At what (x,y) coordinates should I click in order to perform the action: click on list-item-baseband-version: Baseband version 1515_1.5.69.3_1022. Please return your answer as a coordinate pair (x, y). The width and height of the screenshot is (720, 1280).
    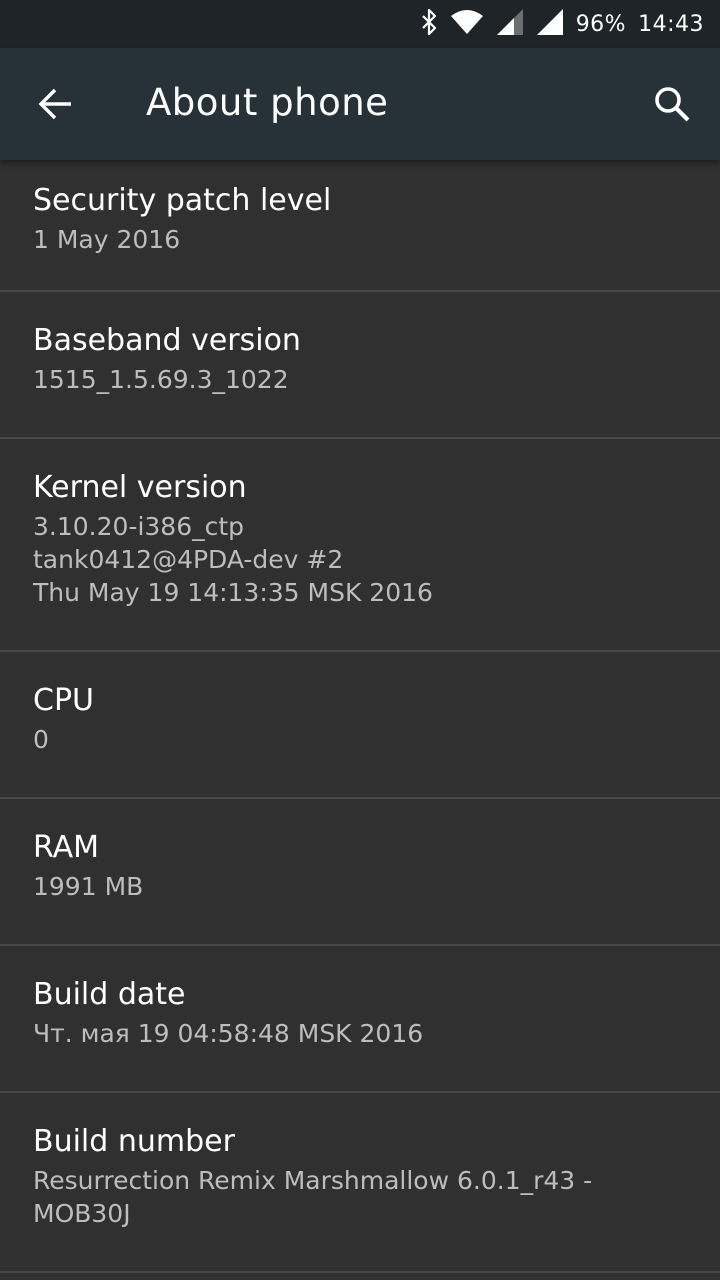
    Looking at the image, I should click on (360, 365).